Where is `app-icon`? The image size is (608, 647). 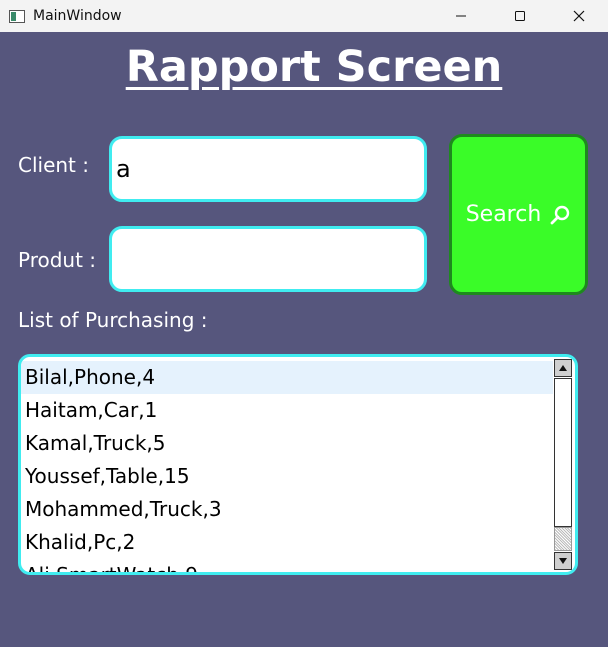
app-icon is located at coordinates (17, 16).